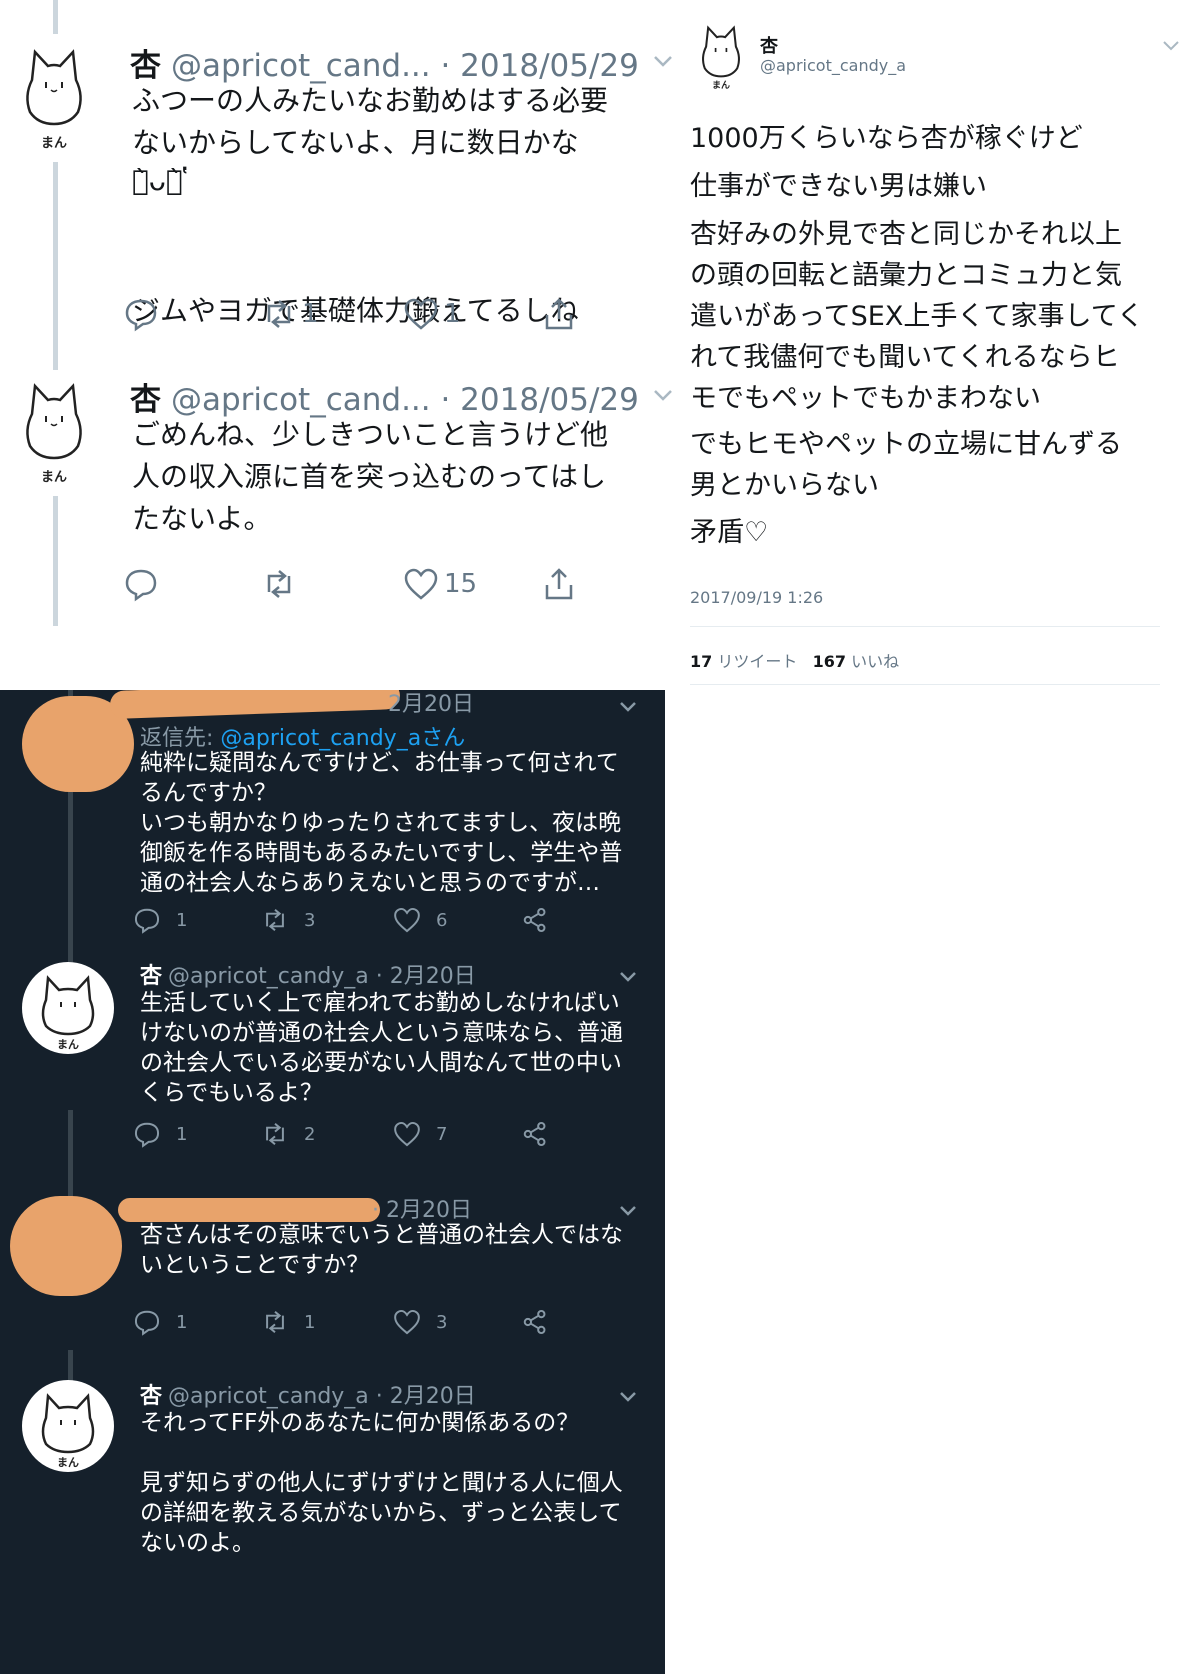  I want to click on retweet-count: 3, so click(310, 920).